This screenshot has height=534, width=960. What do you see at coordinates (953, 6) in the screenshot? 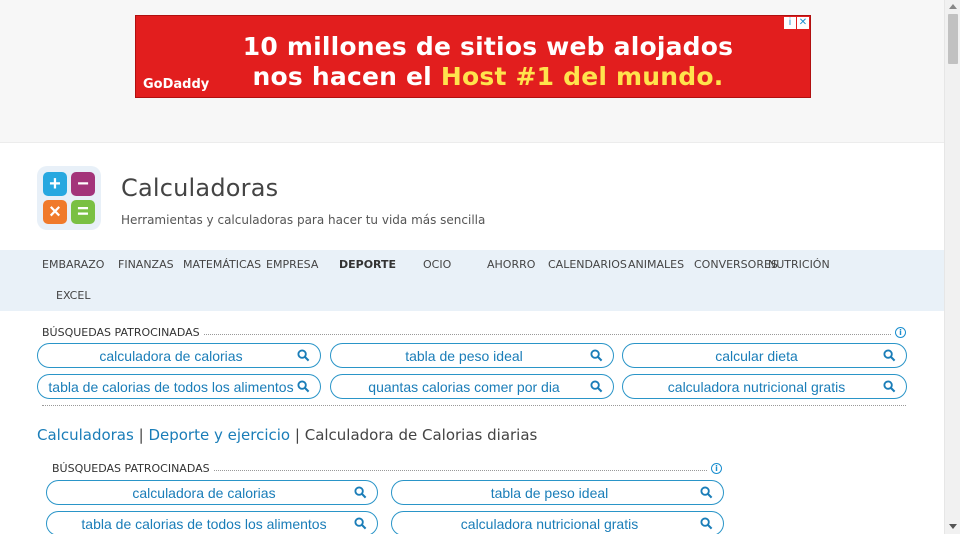
I see `scroll-up-arrow-icon` at bounding box center [953, 6].